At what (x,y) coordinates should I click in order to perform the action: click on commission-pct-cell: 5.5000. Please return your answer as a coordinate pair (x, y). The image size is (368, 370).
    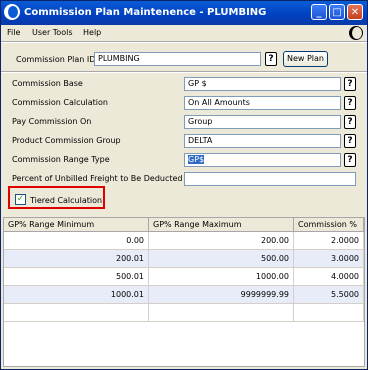
    Looking at the image, I should click on (329, 294).